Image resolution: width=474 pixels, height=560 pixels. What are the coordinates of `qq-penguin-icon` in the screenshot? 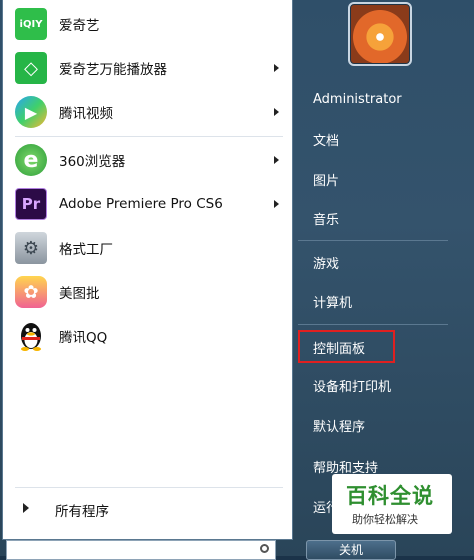 It's located at (31, 336).